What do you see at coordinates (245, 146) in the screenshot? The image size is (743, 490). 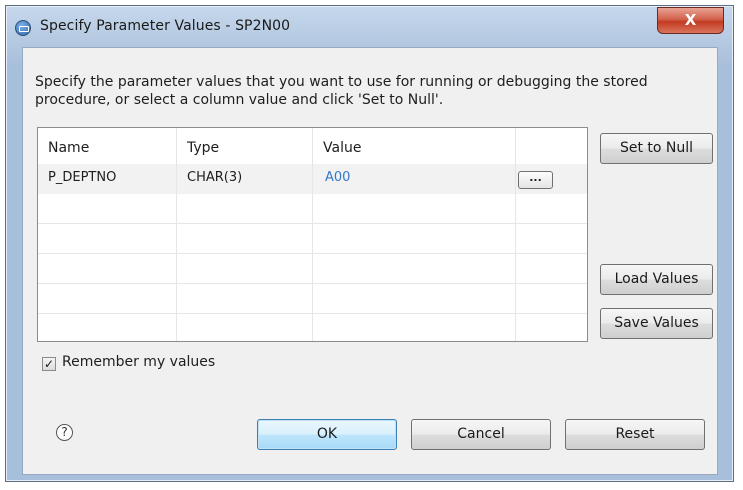 I see `column-header-type: Type` at bounding box center [245, 146].